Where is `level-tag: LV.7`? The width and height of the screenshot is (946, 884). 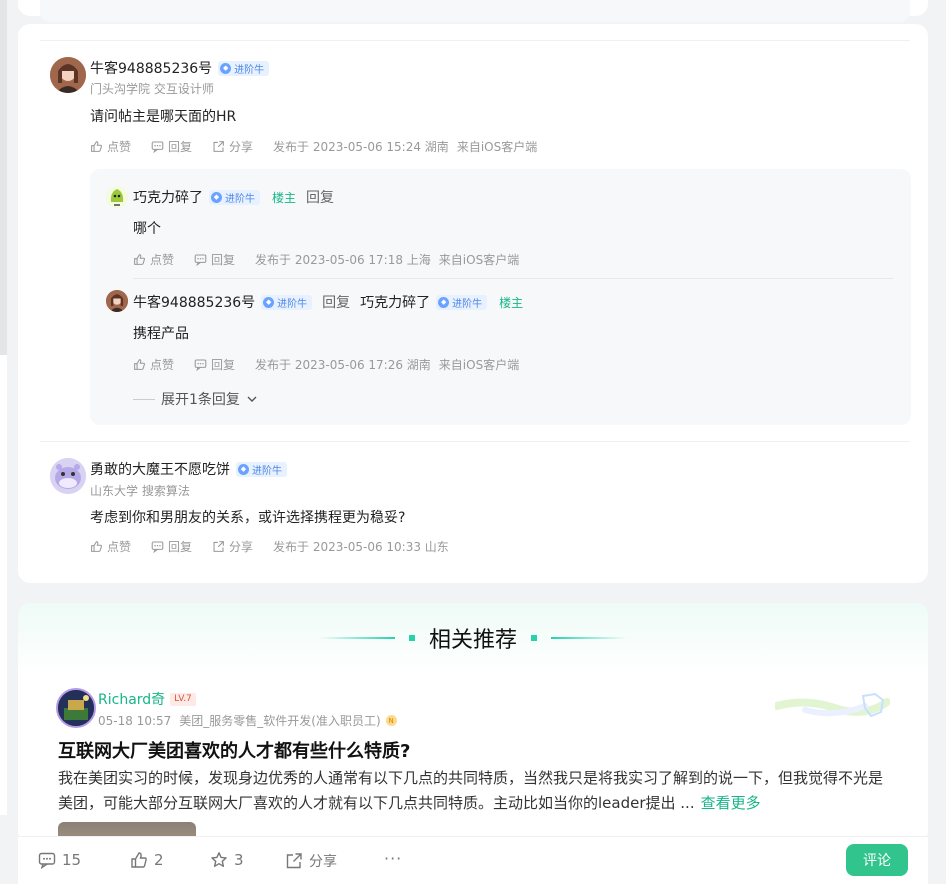
level-tag: LV.7 is located at coordinates (183, 699).